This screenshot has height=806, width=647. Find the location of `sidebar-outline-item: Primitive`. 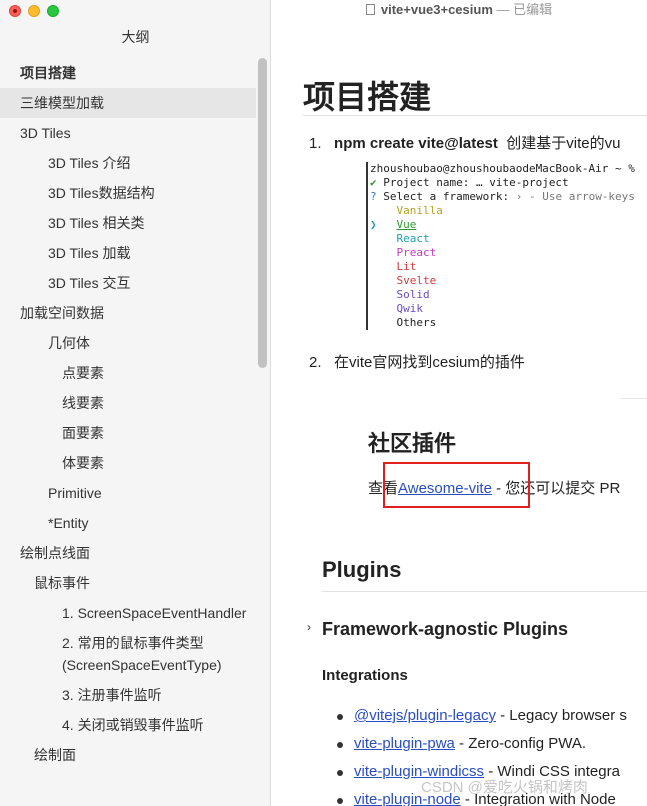

sidebar-outline-item: Primitive is located at coordinates (128, 493).